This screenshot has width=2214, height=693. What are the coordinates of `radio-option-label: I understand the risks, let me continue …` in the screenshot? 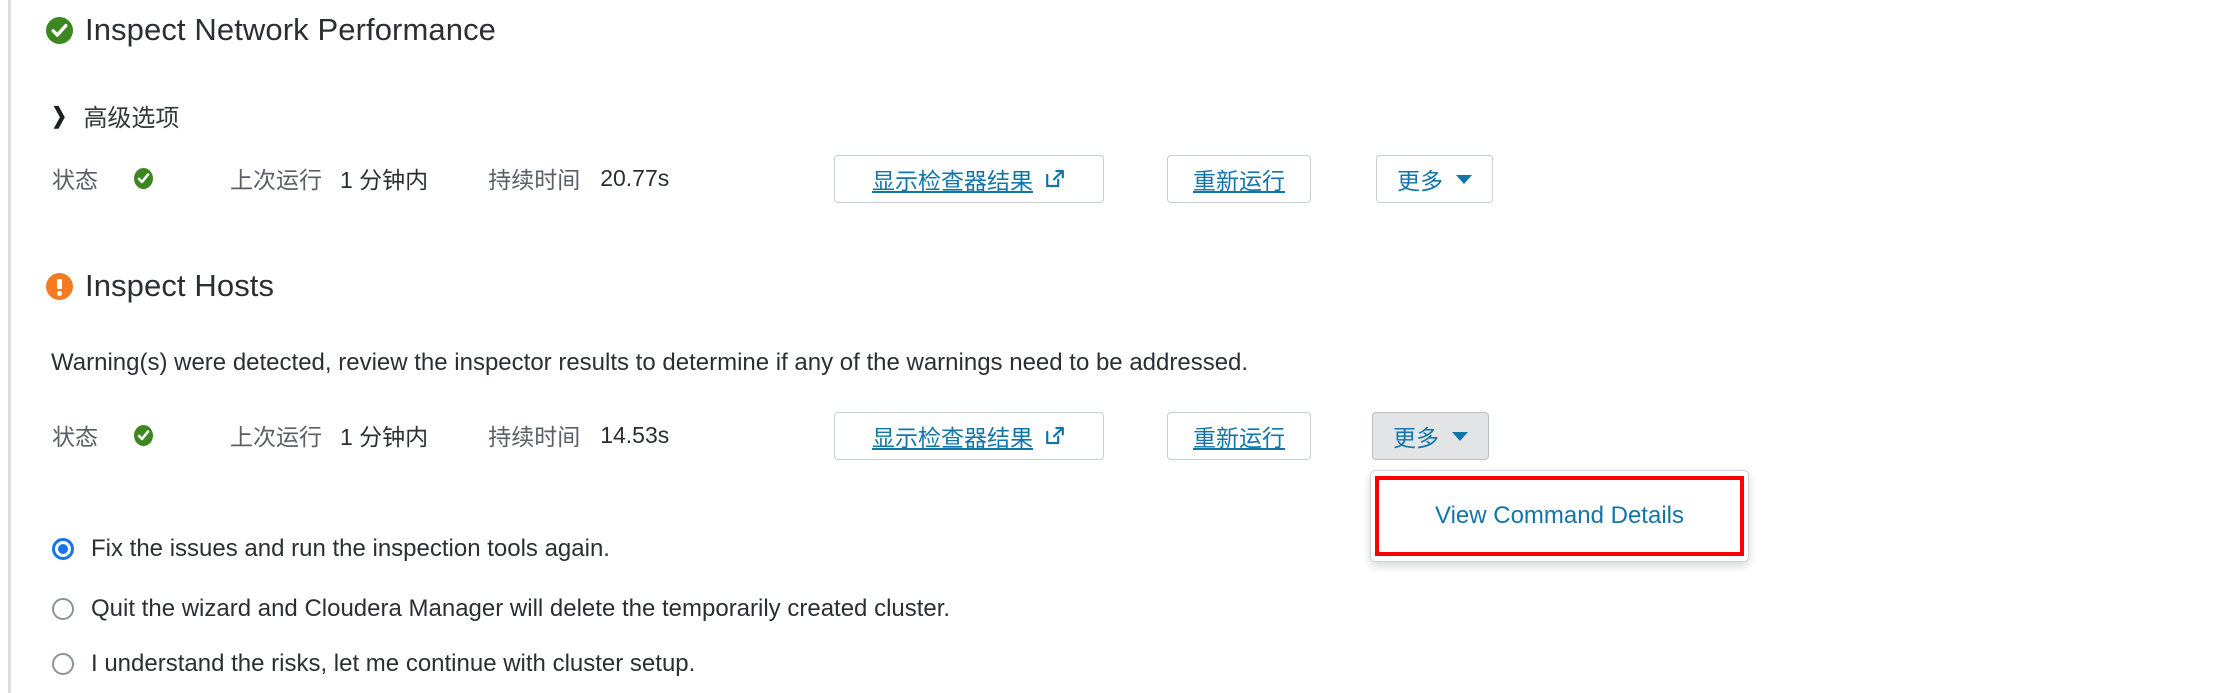 It's located at (393, 663).